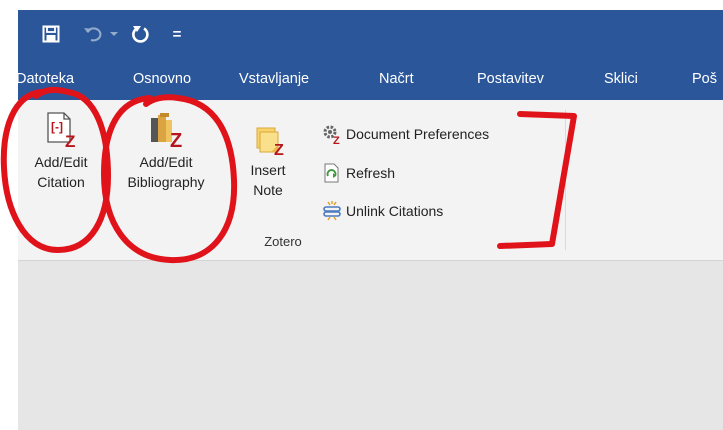  What do you see at coordinates (371, 173) in the screenshot?
I see `refresh-label: Refresh` at bounding box center [371, 173].